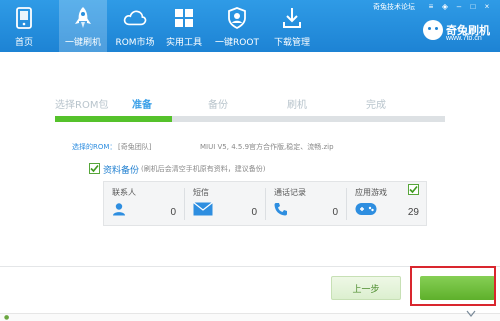 The image size is (500, 321). I want to click on close-icon: ×, so click(487, 6).